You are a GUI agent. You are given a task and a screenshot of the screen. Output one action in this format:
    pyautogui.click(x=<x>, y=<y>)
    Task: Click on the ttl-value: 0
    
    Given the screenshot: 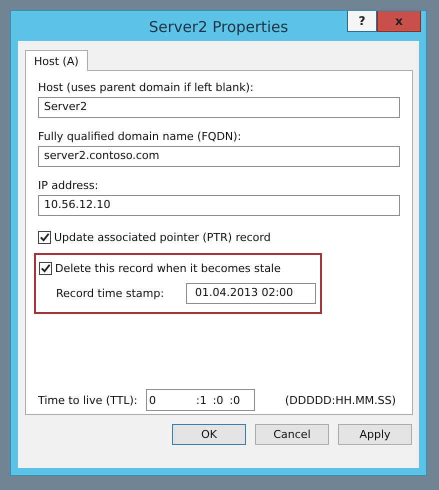 What is the action you would take?
    pyautogui.click(x=152, y=400)
    